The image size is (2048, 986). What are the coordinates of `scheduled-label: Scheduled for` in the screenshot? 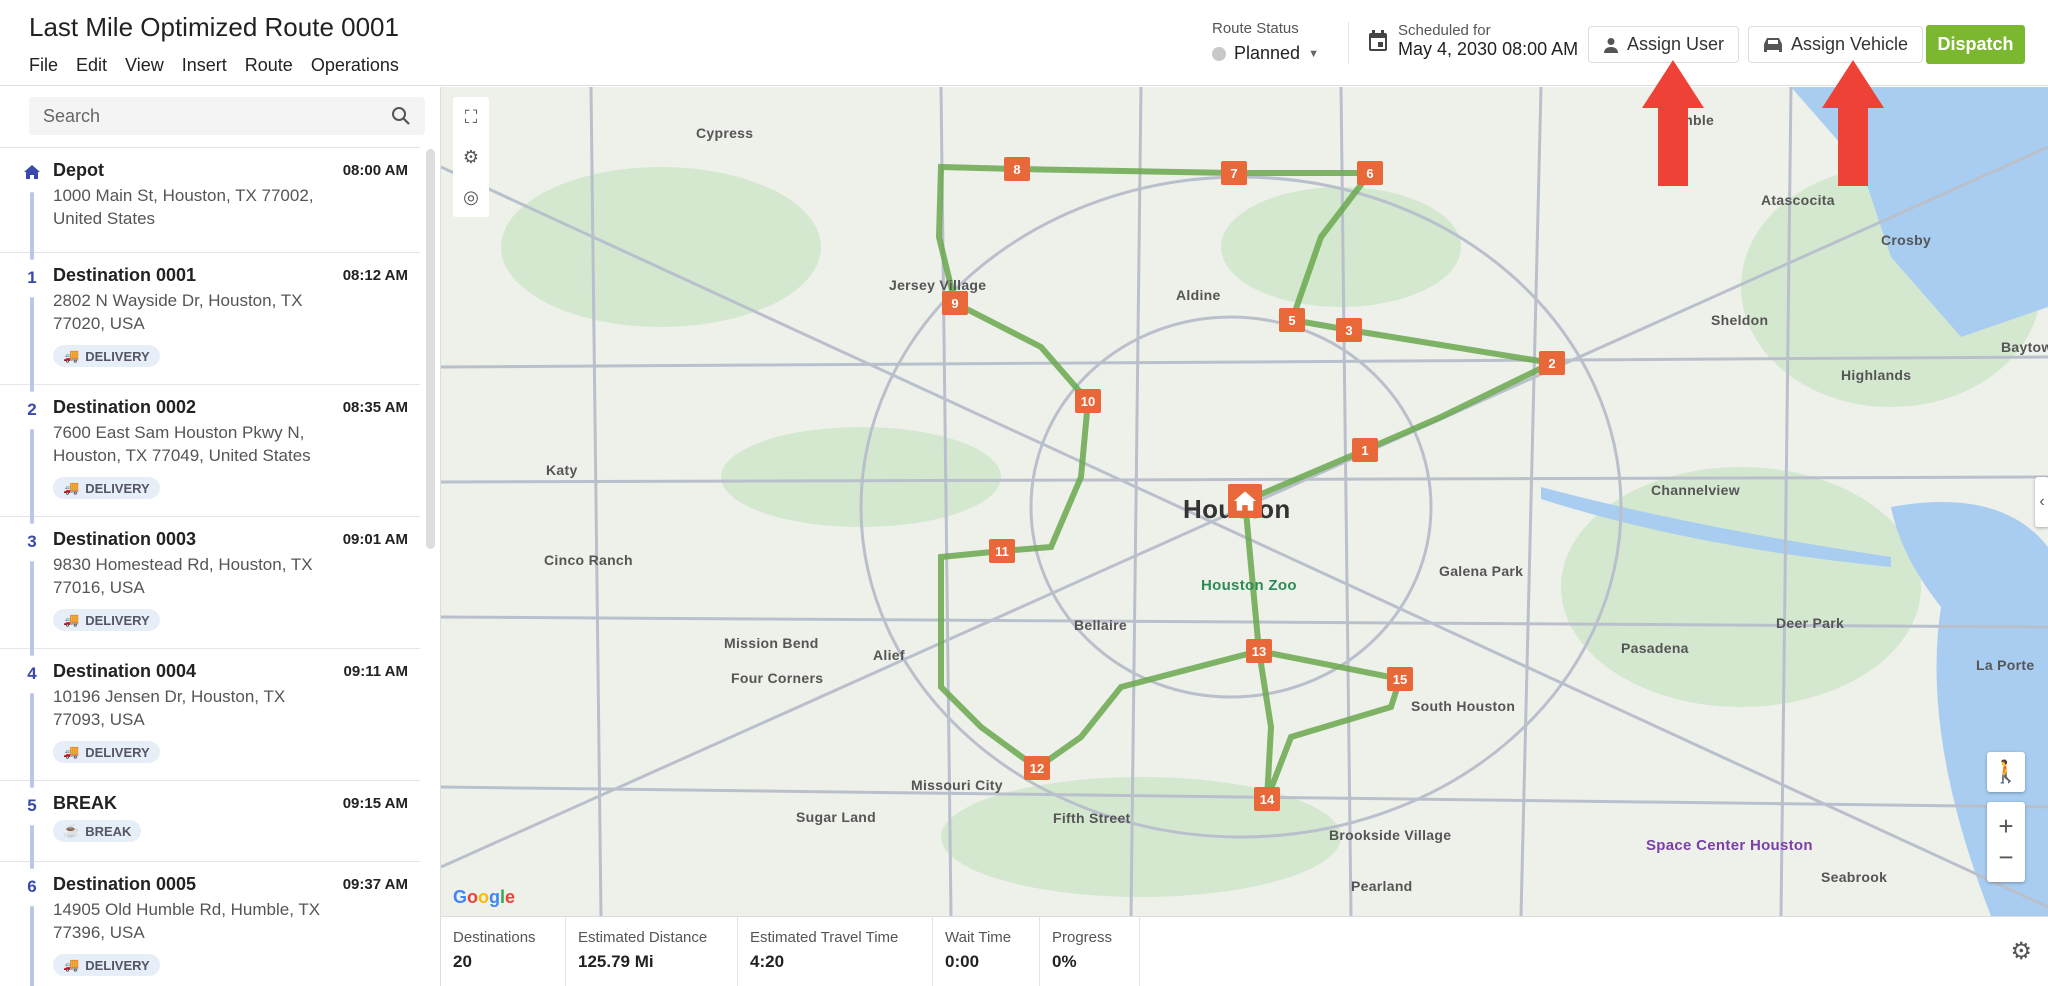 It's located at (1444, 30).